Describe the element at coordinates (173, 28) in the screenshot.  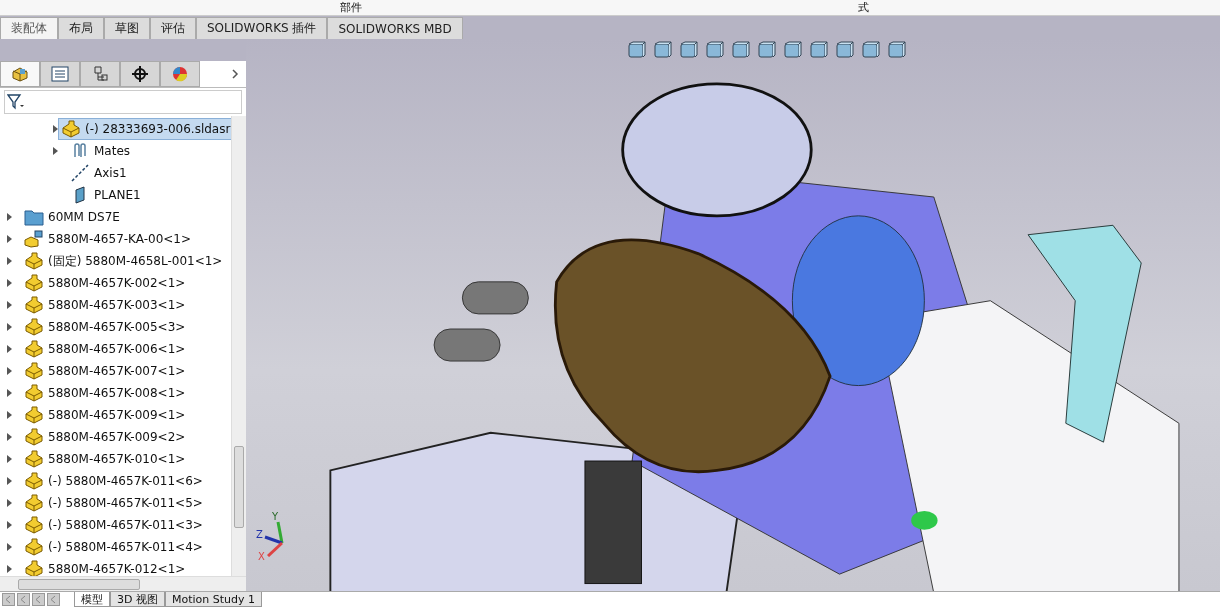
I see `ribbon-tab: 评估` at that location.